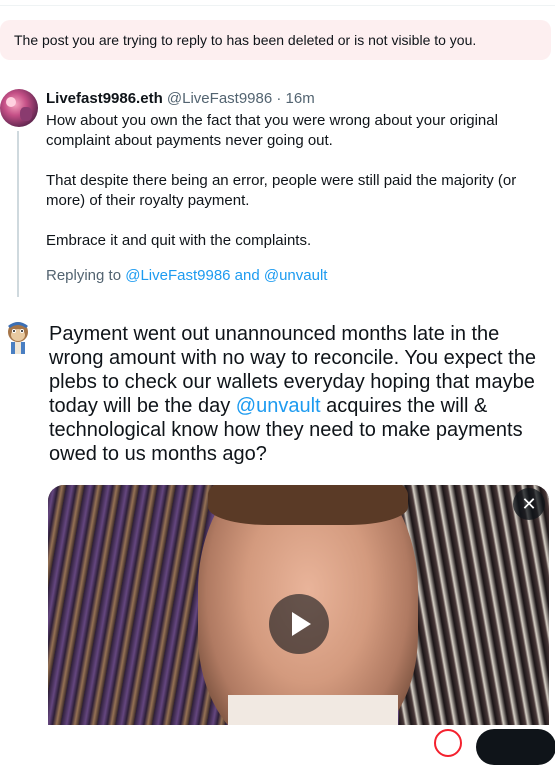 This screenshot has height=765, width=555. What do you see at coordinates (179, 240) in the screenshot?
I see `reply-tweet-paragraph: Embrace it and quit with the complaints.` at bounding box center [179, 240].